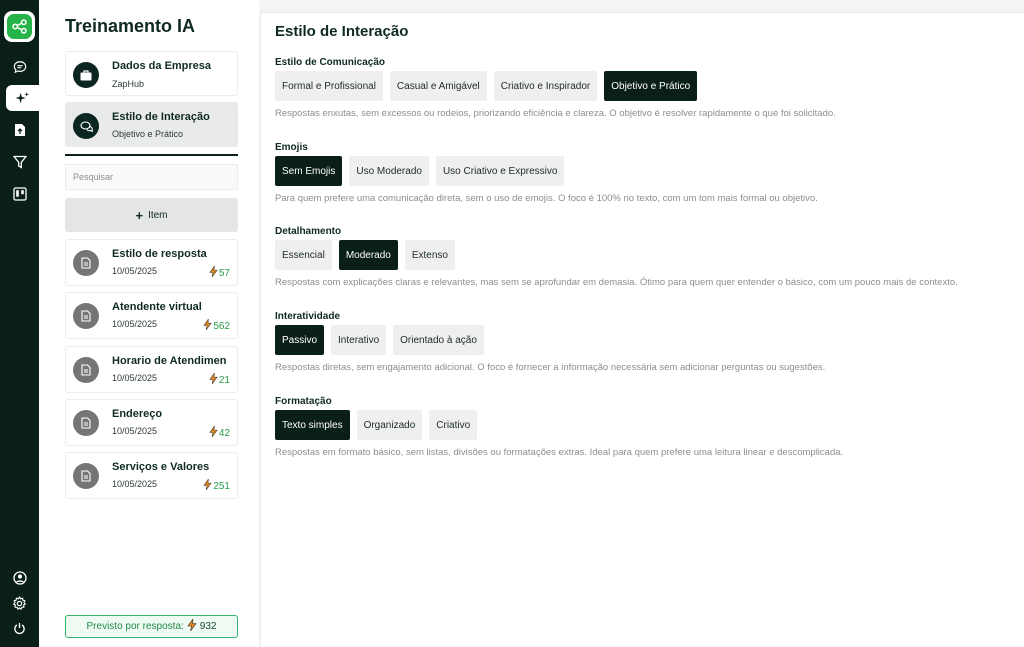 The width and height of the screenshot is (1024, 647). I want to click on option-button: Uso Moderado, so click(389, 171).